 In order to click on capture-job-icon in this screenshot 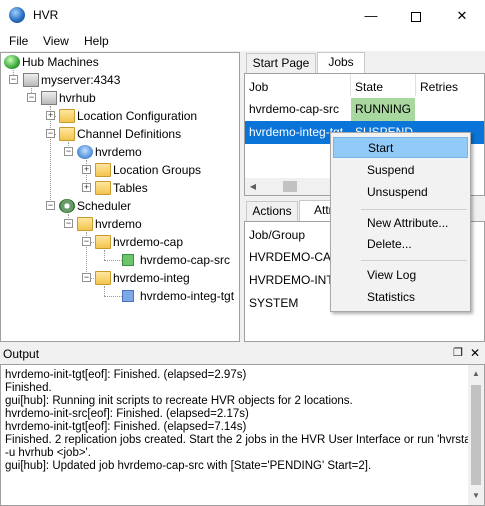, I will do `click(128, 260)`.